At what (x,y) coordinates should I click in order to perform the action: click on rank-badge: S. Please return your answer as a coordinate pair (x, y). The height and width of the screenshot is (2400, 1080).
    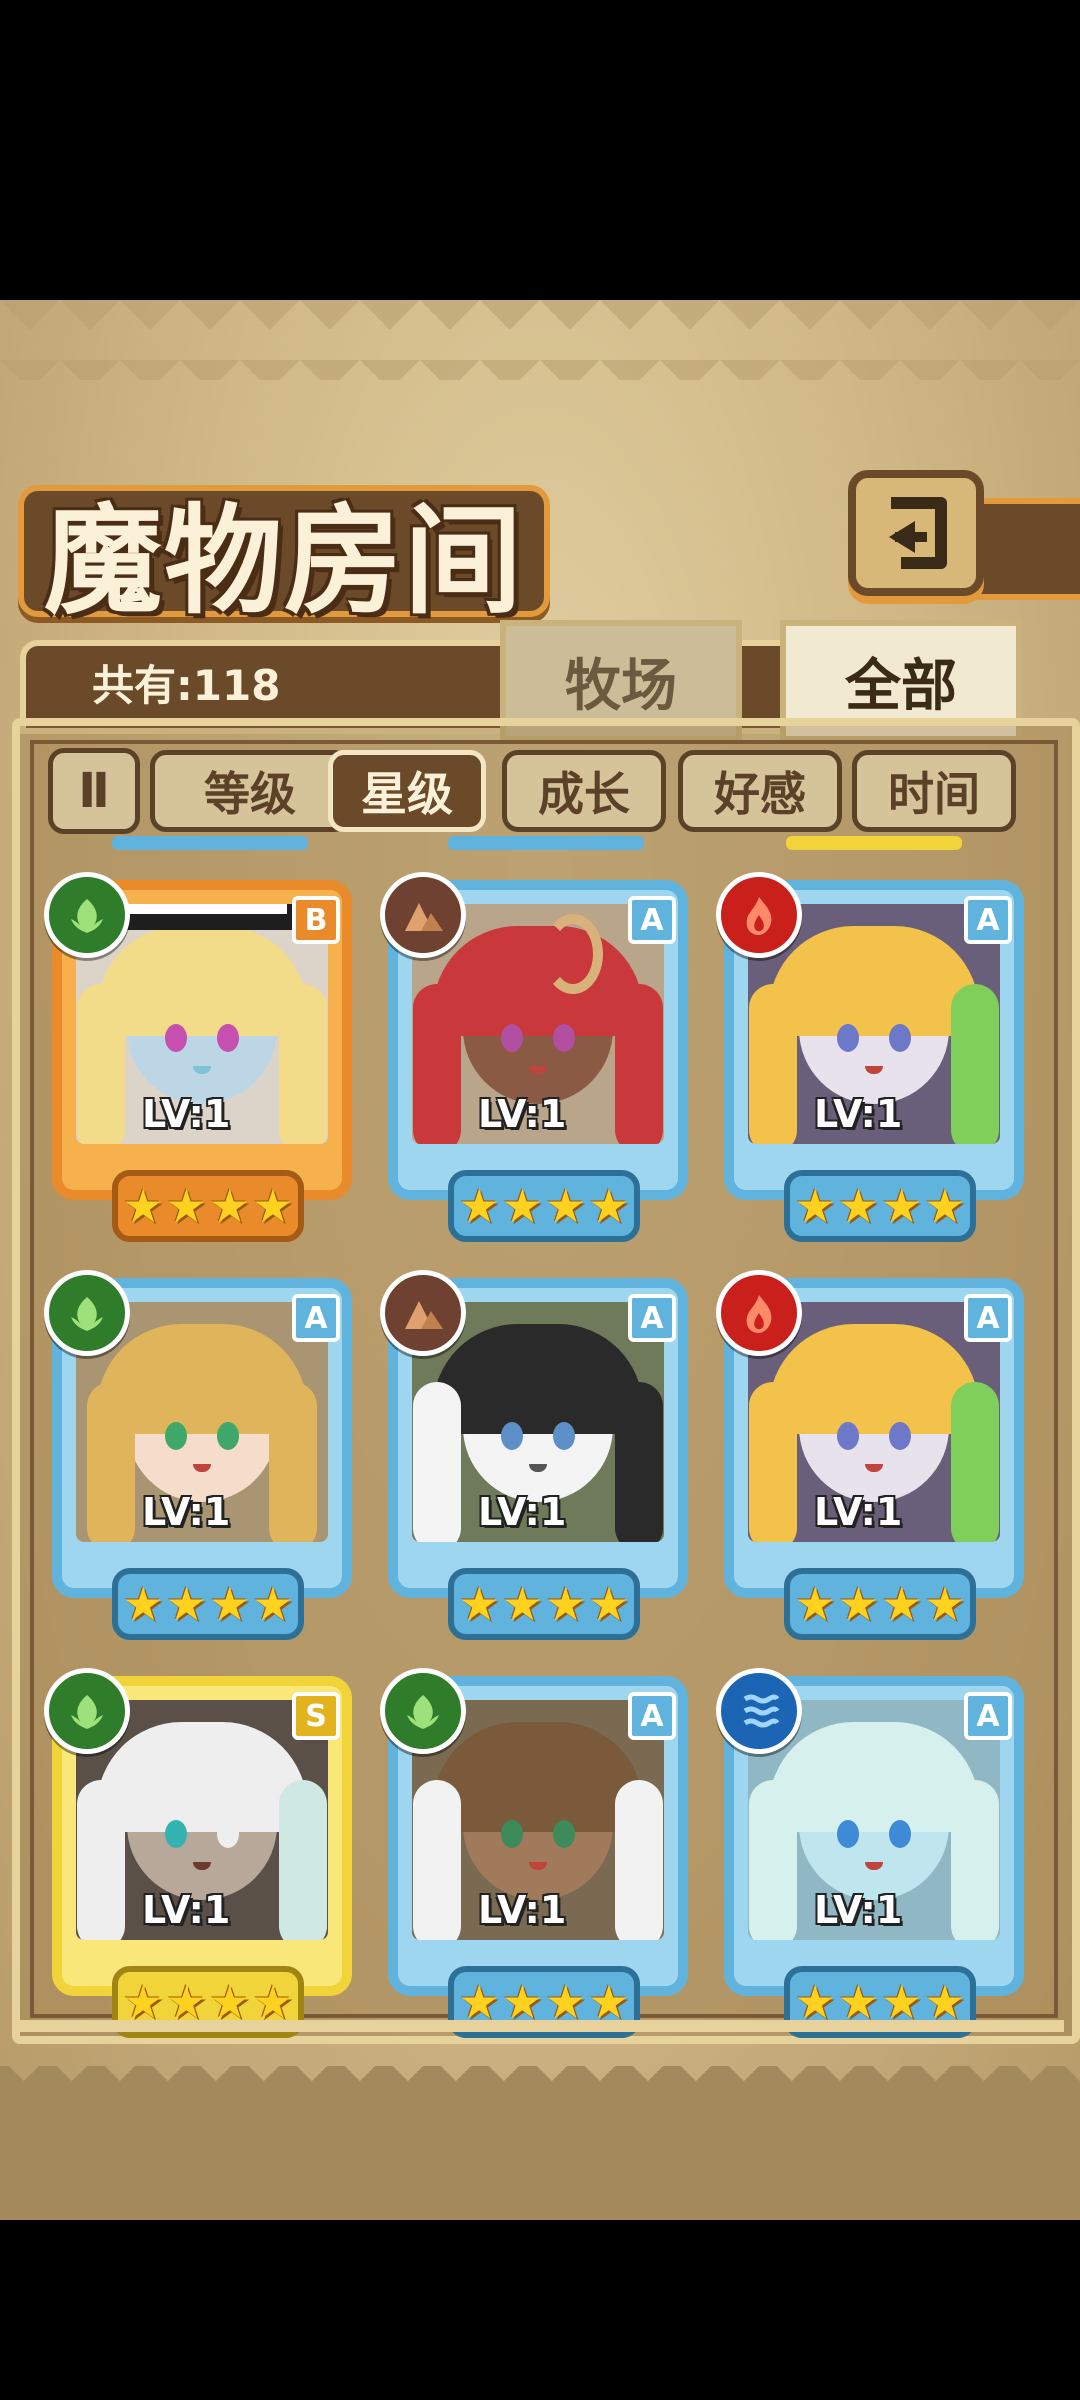
    Looking at the image, I should click on (316, 1716).